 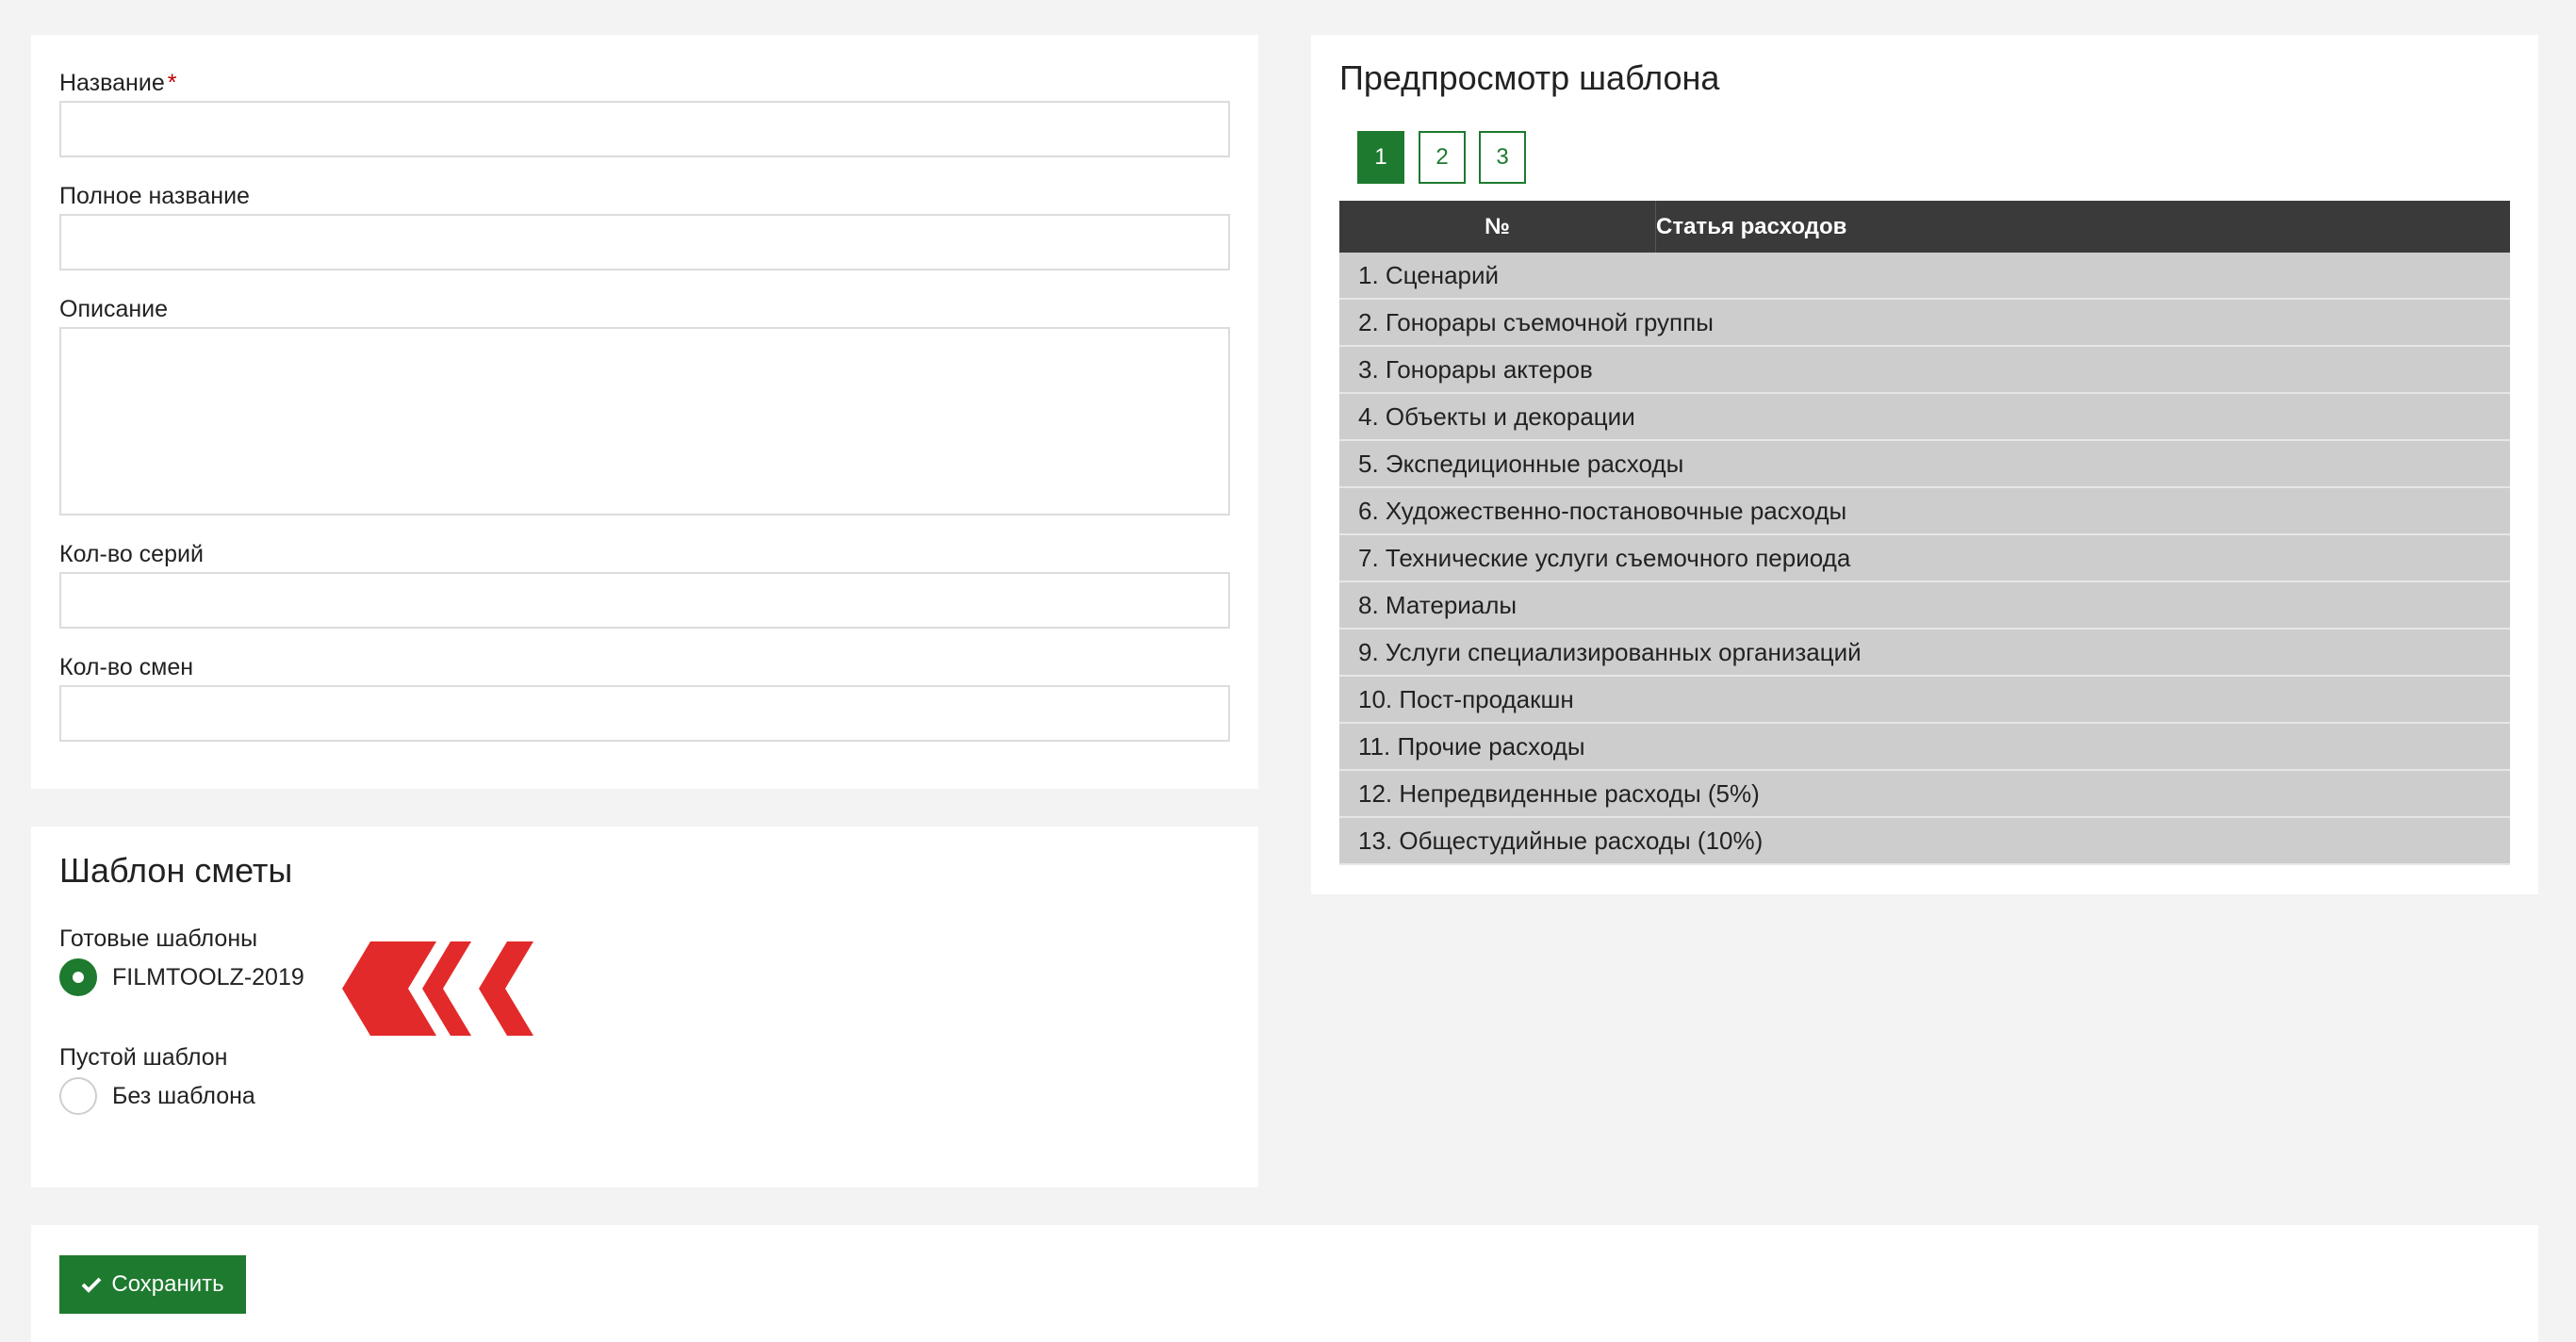 I want to click on ready-template-option: FILMTOOLZ-2019, so click(x=181, y=977).